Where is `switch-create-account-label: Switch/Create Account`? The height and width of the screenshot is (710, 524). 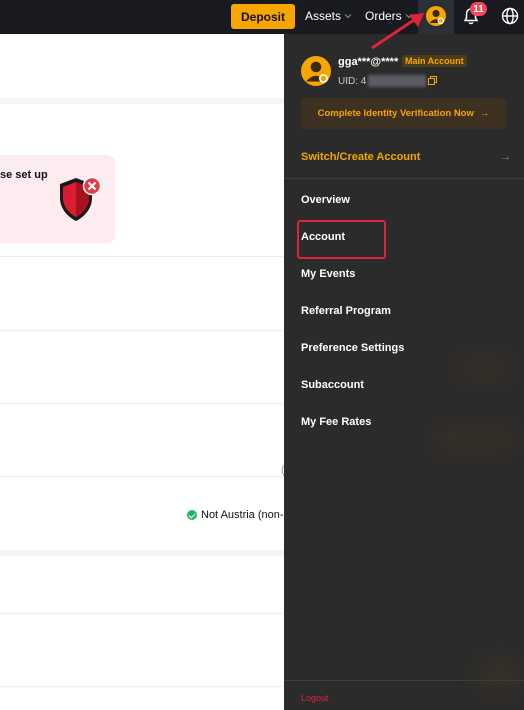
switch-create-account-label: Switch/Create Account is located at coordinates (361, 157).